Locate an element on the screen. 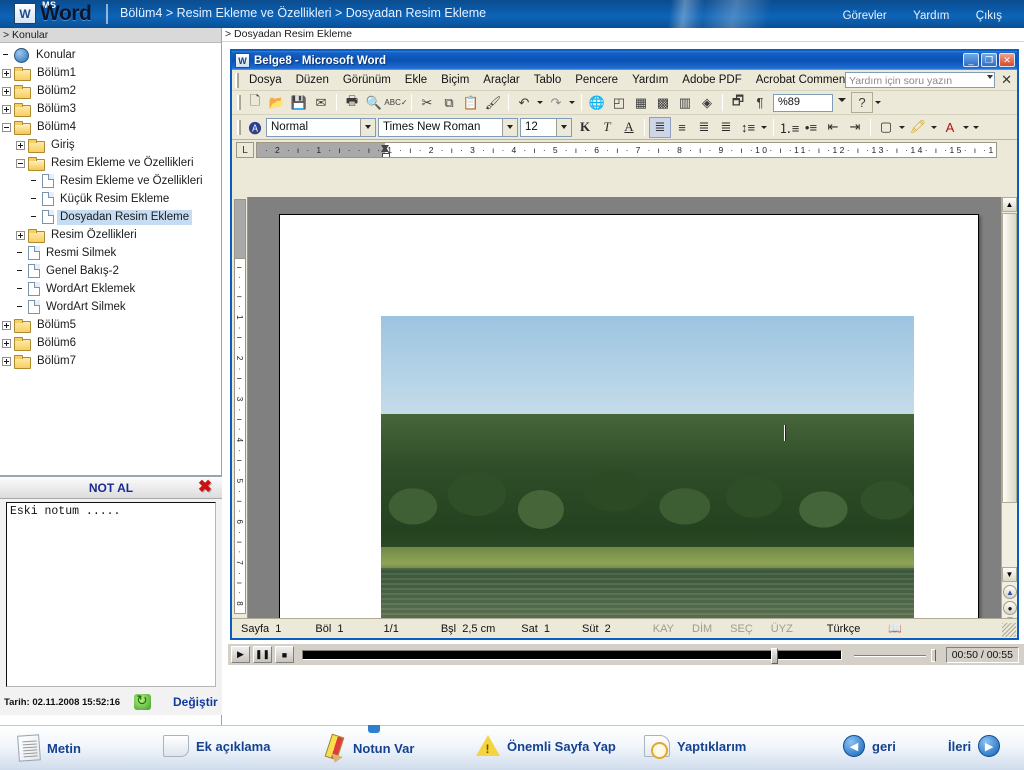  previous-page-icon: ▲ is located at coordinates (1010, 592).